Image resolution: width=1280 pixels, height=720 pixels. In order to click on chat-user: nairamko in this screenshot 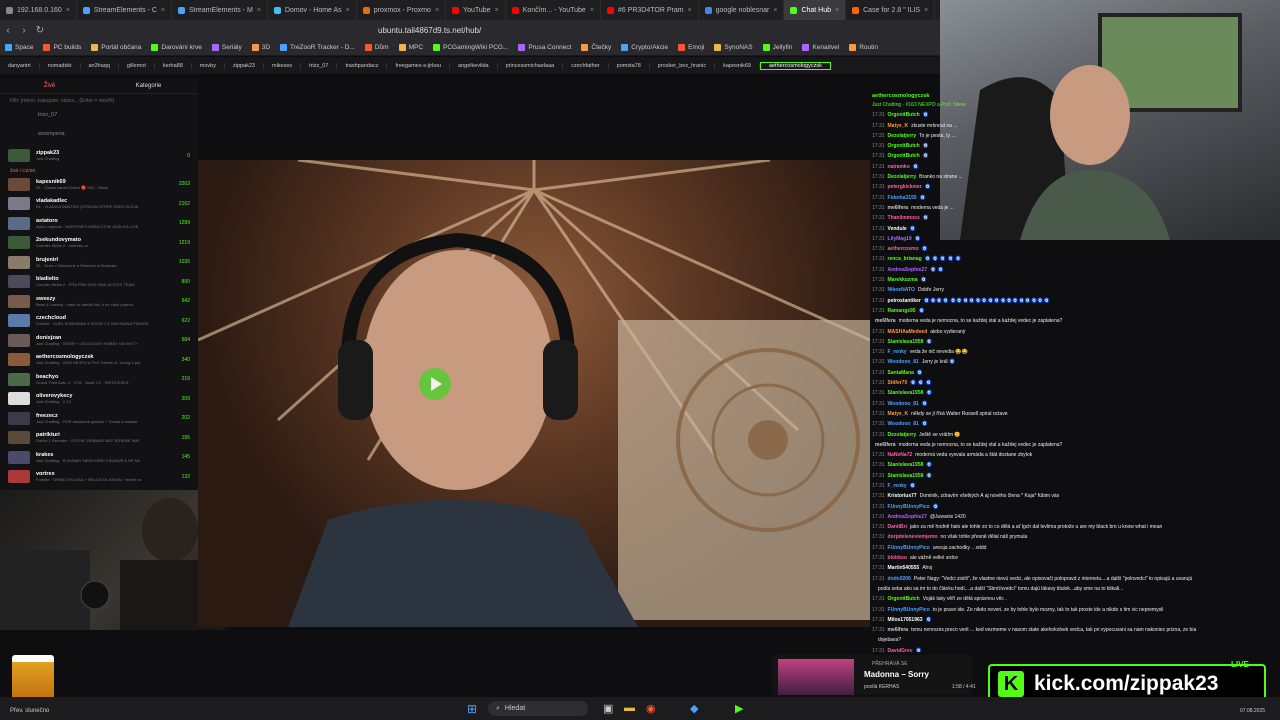, I will do `click(899, 167)`.